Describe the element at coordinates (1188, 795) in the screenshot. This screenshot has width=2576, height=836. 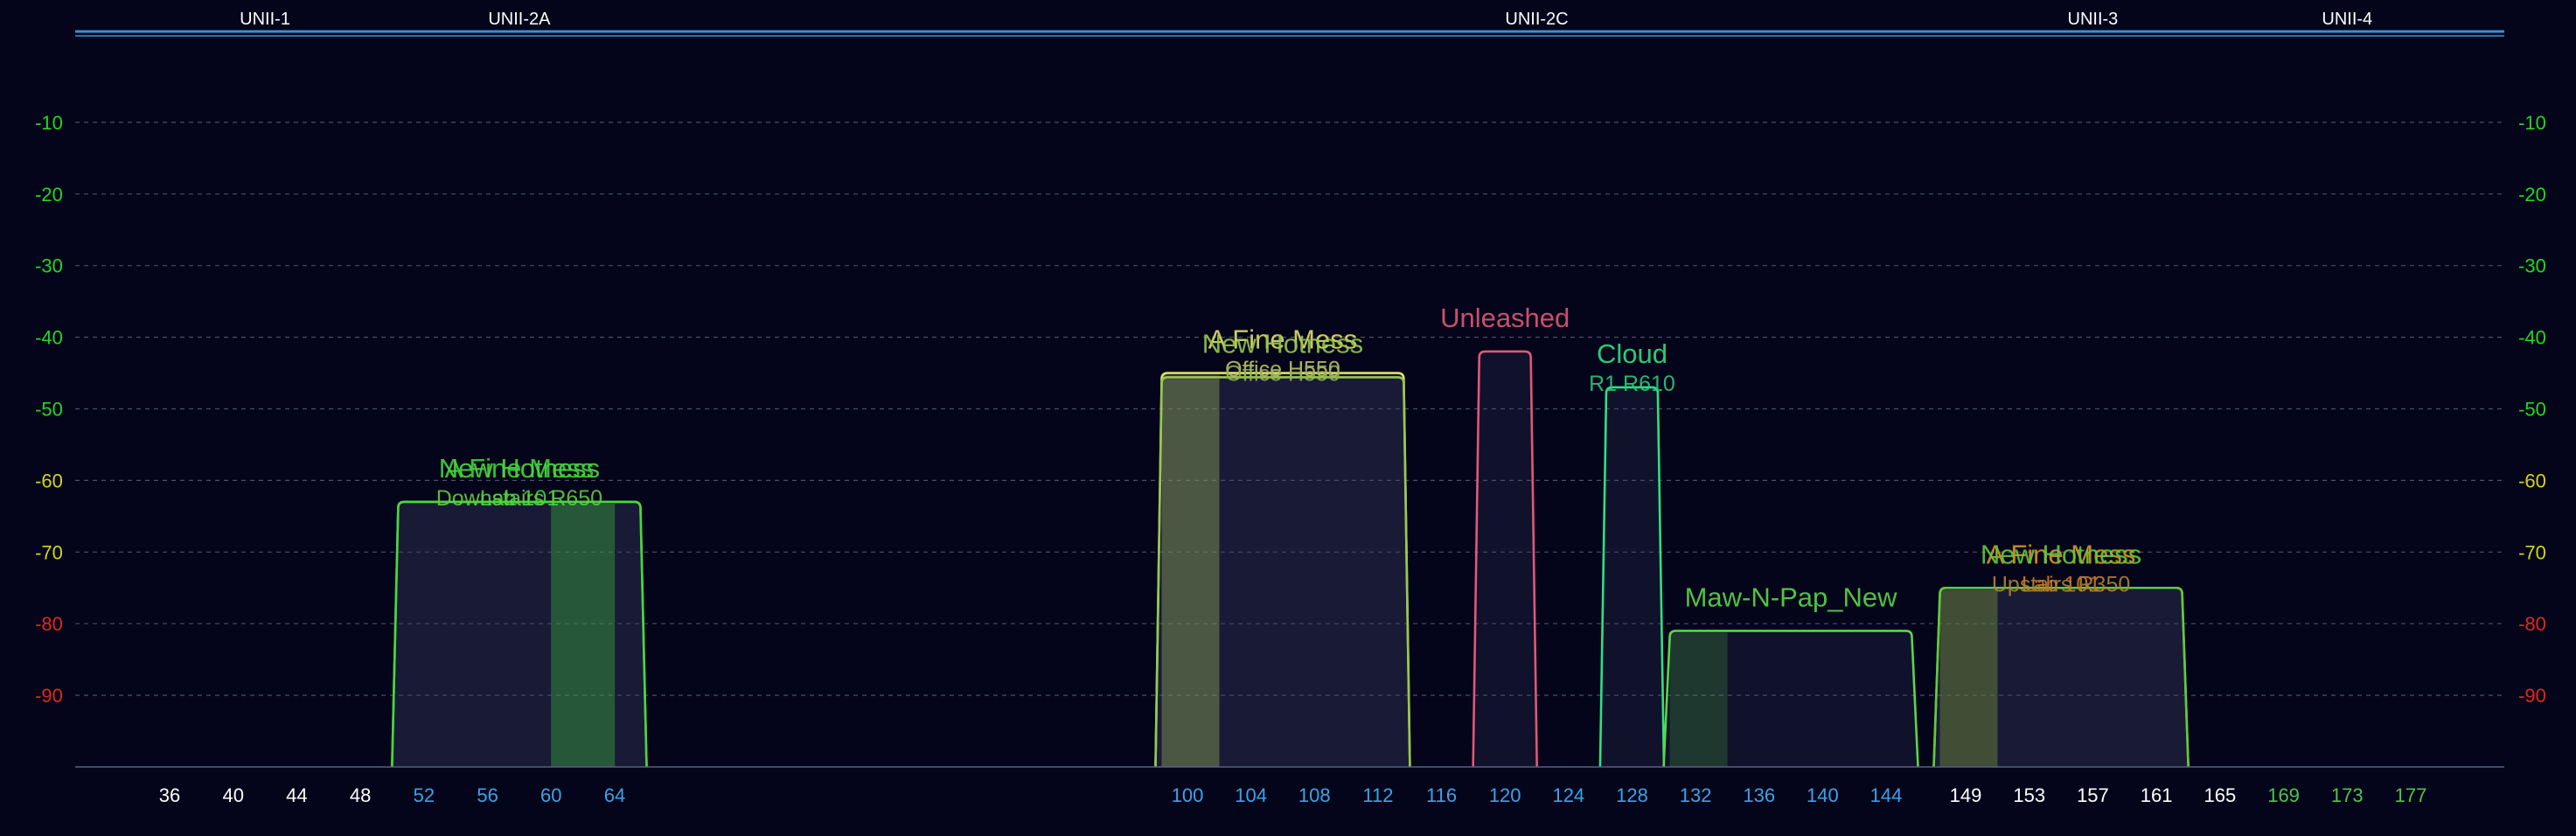
I see `x-tick-label: 100` at that location.